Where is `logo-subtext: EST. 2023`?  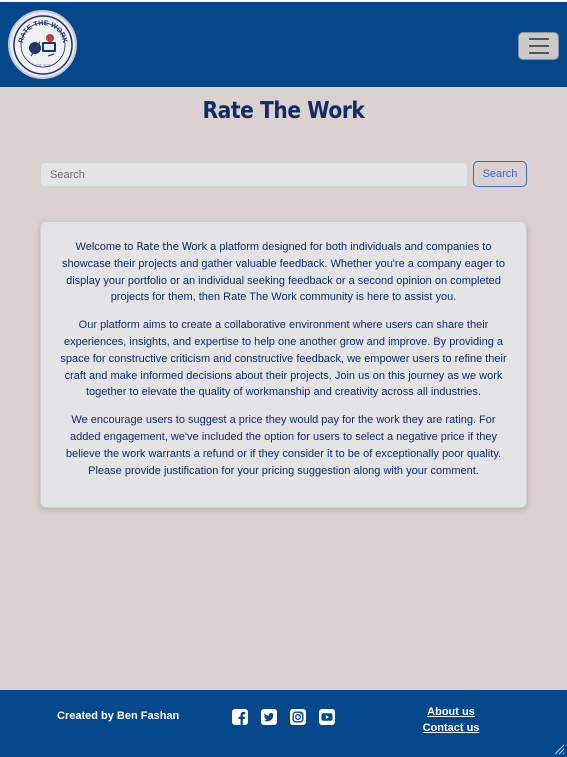
logo-subtext: EST. 2023 is located at coordinates (42, 66).